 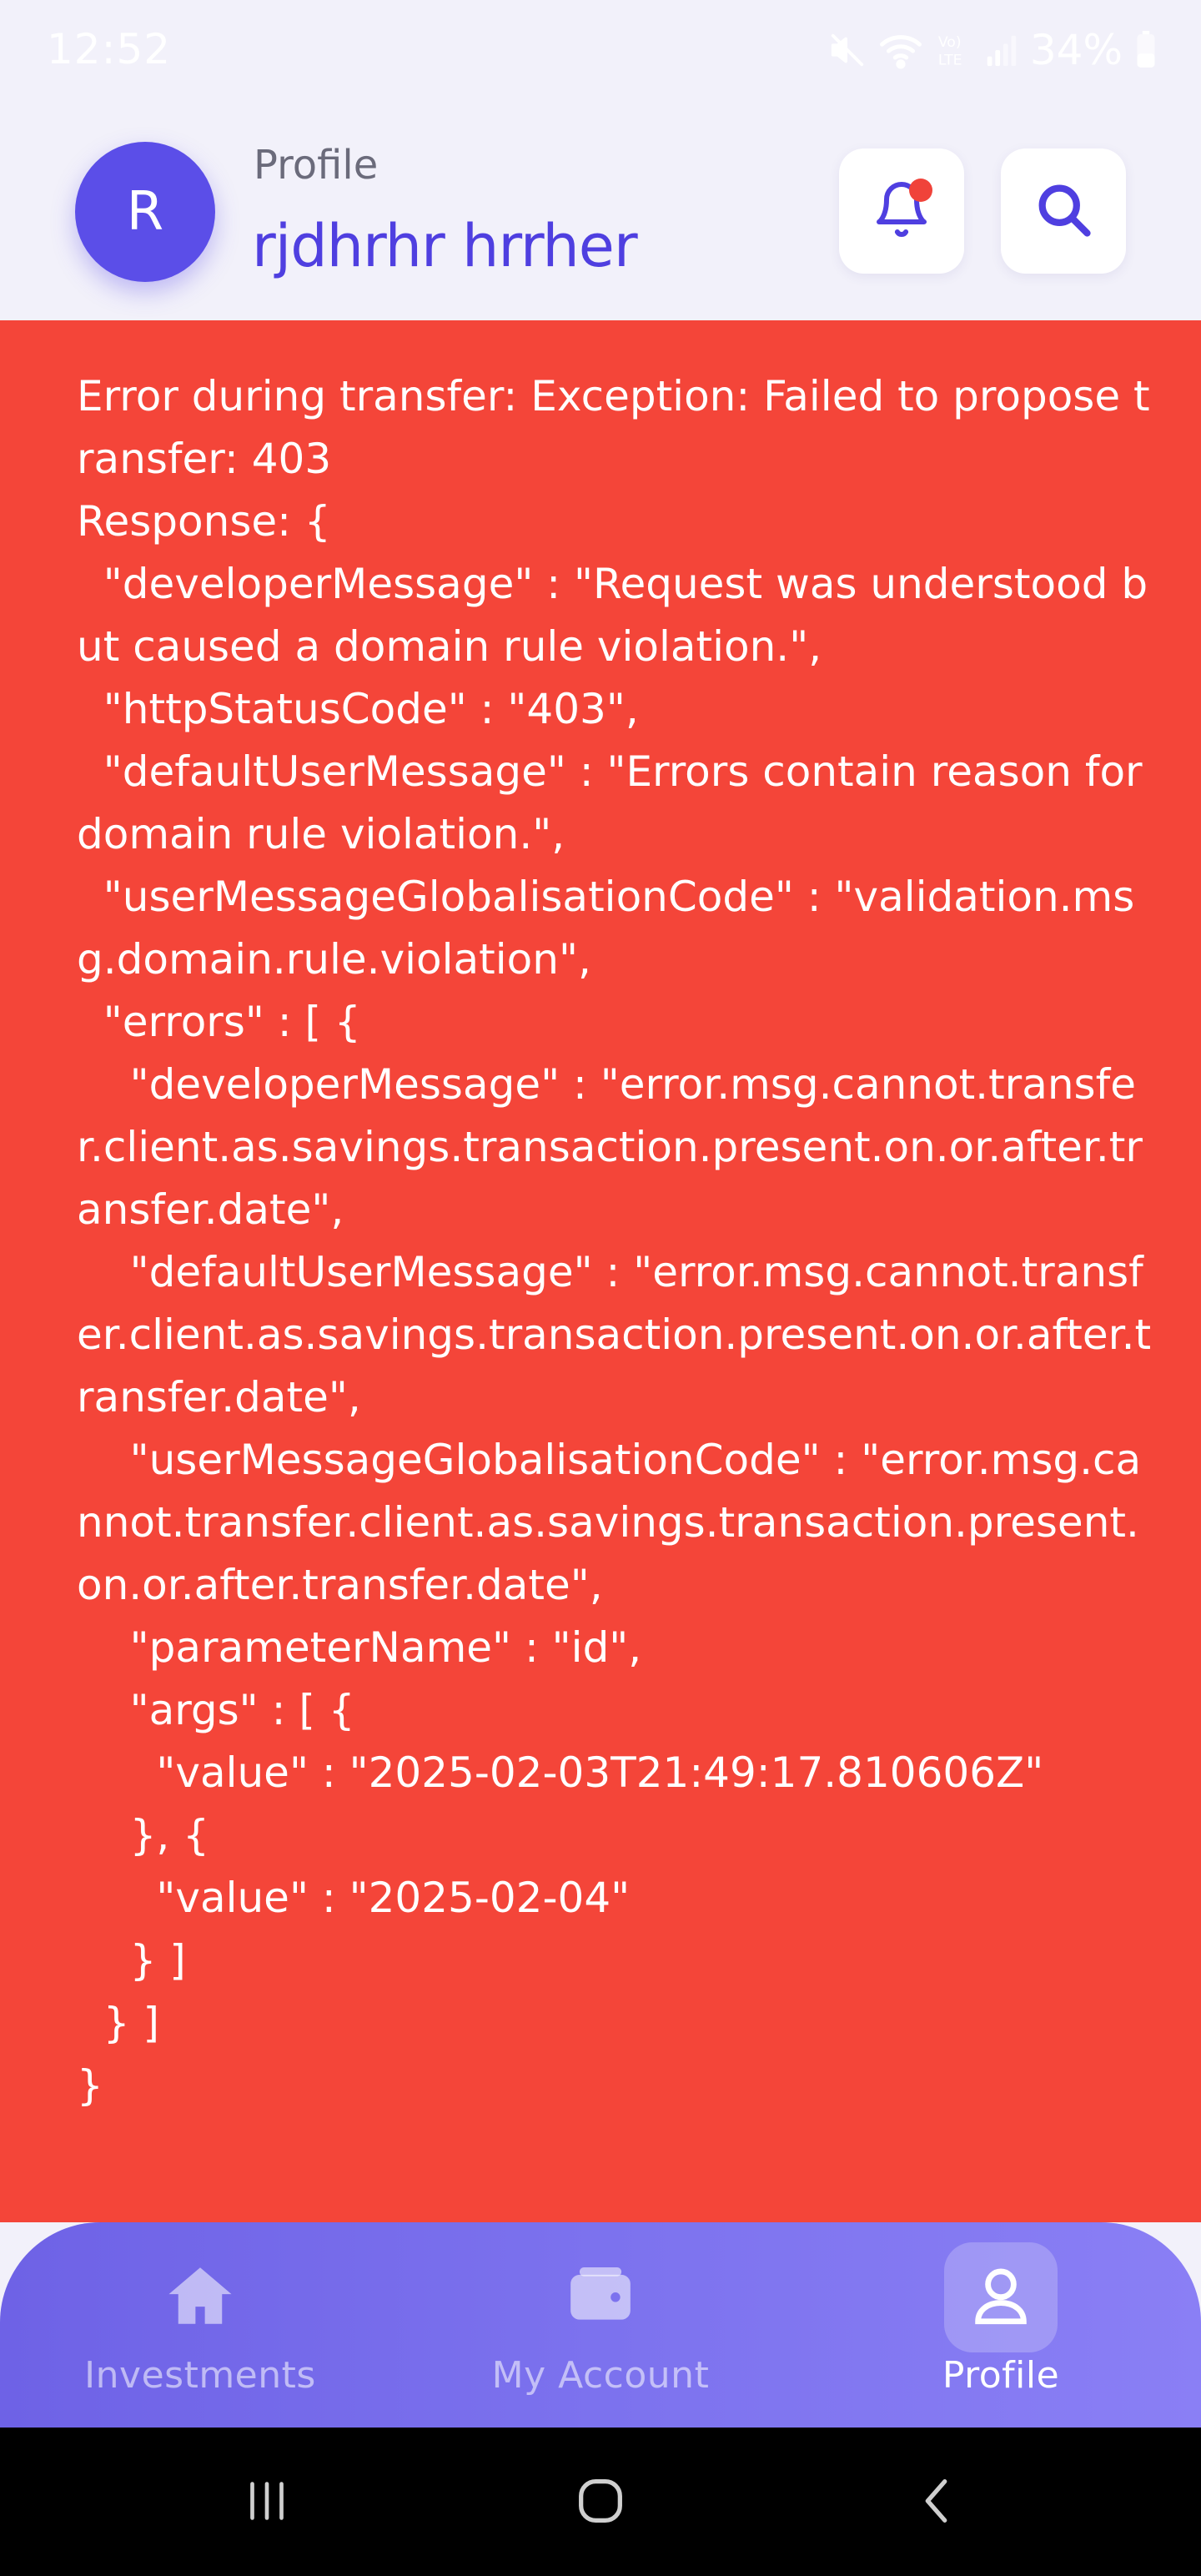 I want to click on nav-item-investments: Investments, so click(x=200, y=2325).